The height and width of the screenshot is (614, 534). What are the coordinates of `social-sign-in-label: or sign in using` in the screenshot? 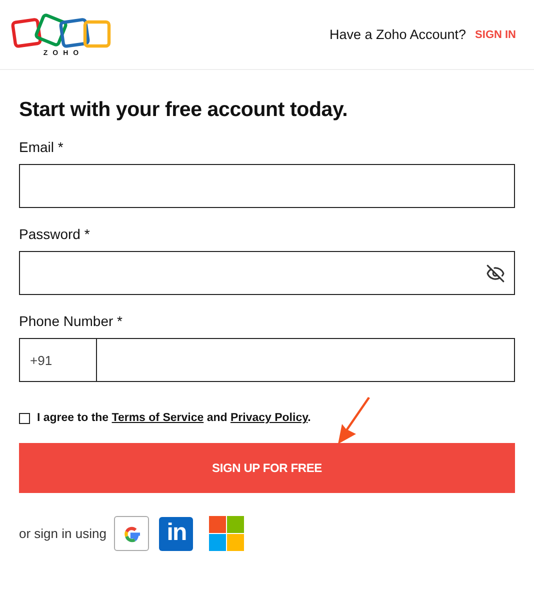 It's located at (62, 533).